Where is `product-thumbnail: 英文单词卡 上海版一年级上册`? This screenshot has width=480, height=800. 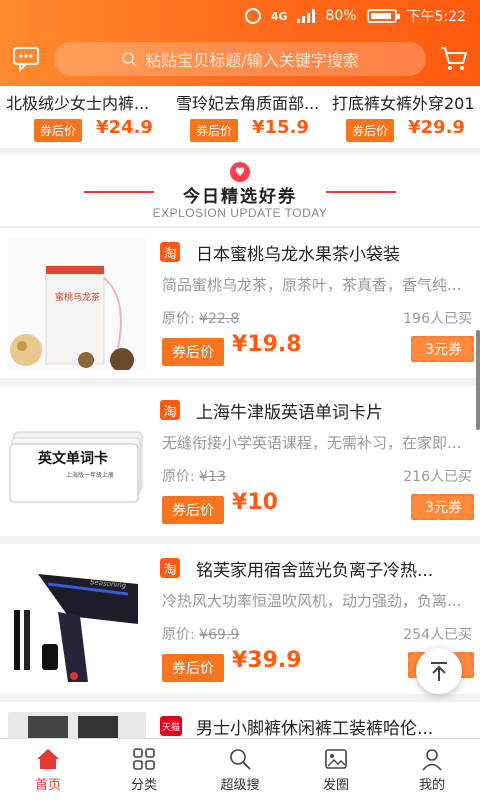
product-thumbnail: 英文单词卡 上海版一年级上册 is located at coordinates (77, 462).